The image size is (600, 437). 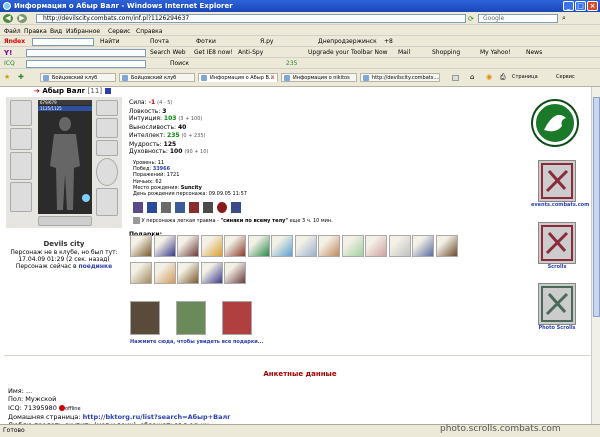 What do you see at coordinates (300, 430) in the screenshot?
I see `status-bar: Готово photo.scrolls.combats.com` at bounding box center [300, 430].